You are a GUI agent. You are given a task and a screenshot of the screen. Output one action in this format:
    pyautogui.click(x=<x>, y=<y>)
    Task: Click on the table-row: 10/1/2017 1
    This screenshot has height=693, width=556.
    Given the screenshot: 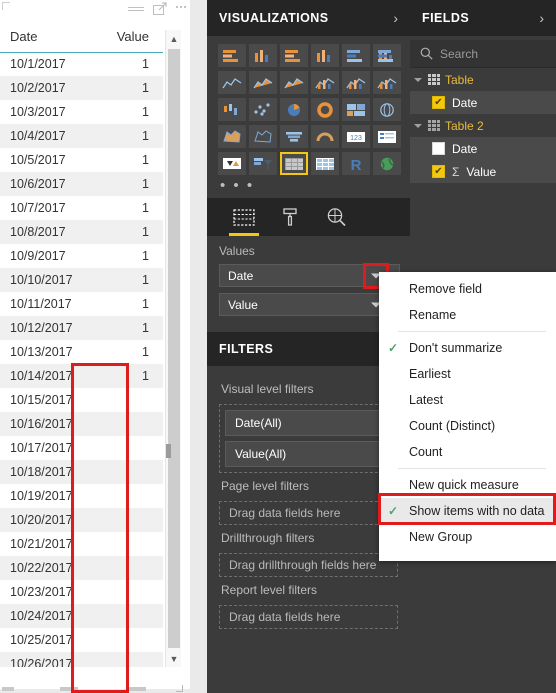 What is the action you would take?
    pyautogui.click(x=81, y=64)
    